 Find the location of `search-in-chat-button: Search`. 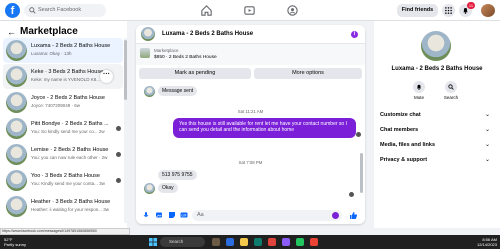

search-in-chat-button: Search is located at coordinates (451, 90).